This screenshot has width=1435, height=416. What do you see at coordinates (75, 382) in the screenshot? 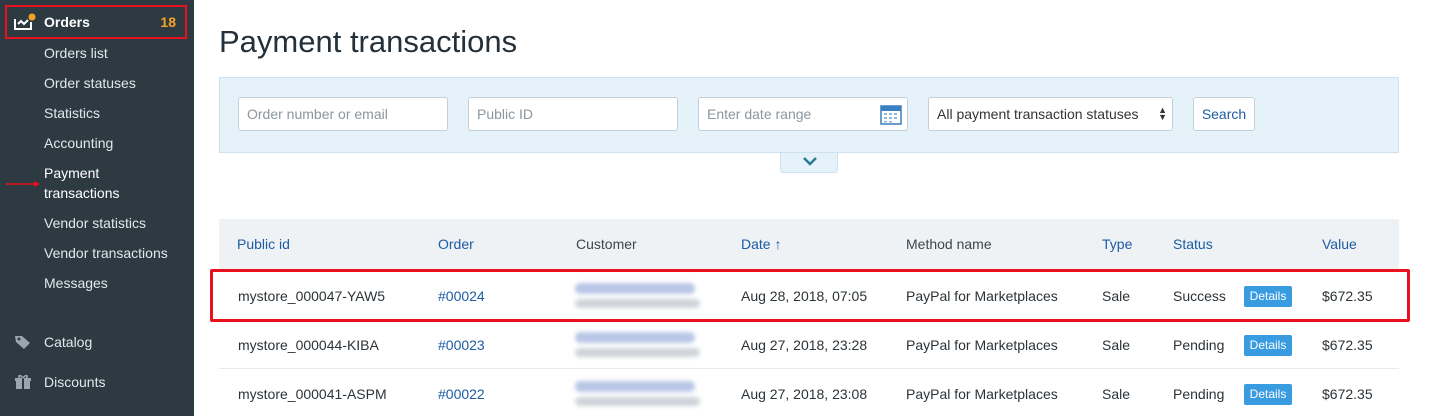
I see `sidebar-section-label: Discounts` at bounding box center [75, 382].